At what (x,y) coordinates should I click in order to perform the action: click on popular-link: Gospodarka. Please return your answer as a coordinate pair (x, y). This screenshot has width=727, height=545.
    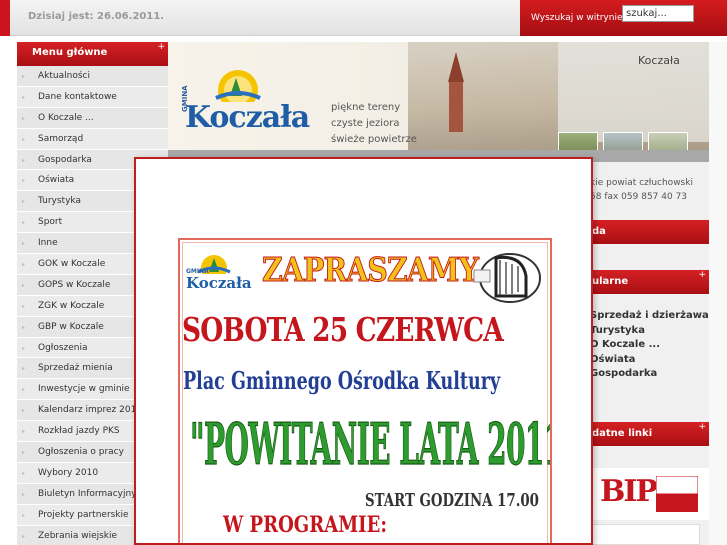
    Looking at the image, I should click on (649, 375).